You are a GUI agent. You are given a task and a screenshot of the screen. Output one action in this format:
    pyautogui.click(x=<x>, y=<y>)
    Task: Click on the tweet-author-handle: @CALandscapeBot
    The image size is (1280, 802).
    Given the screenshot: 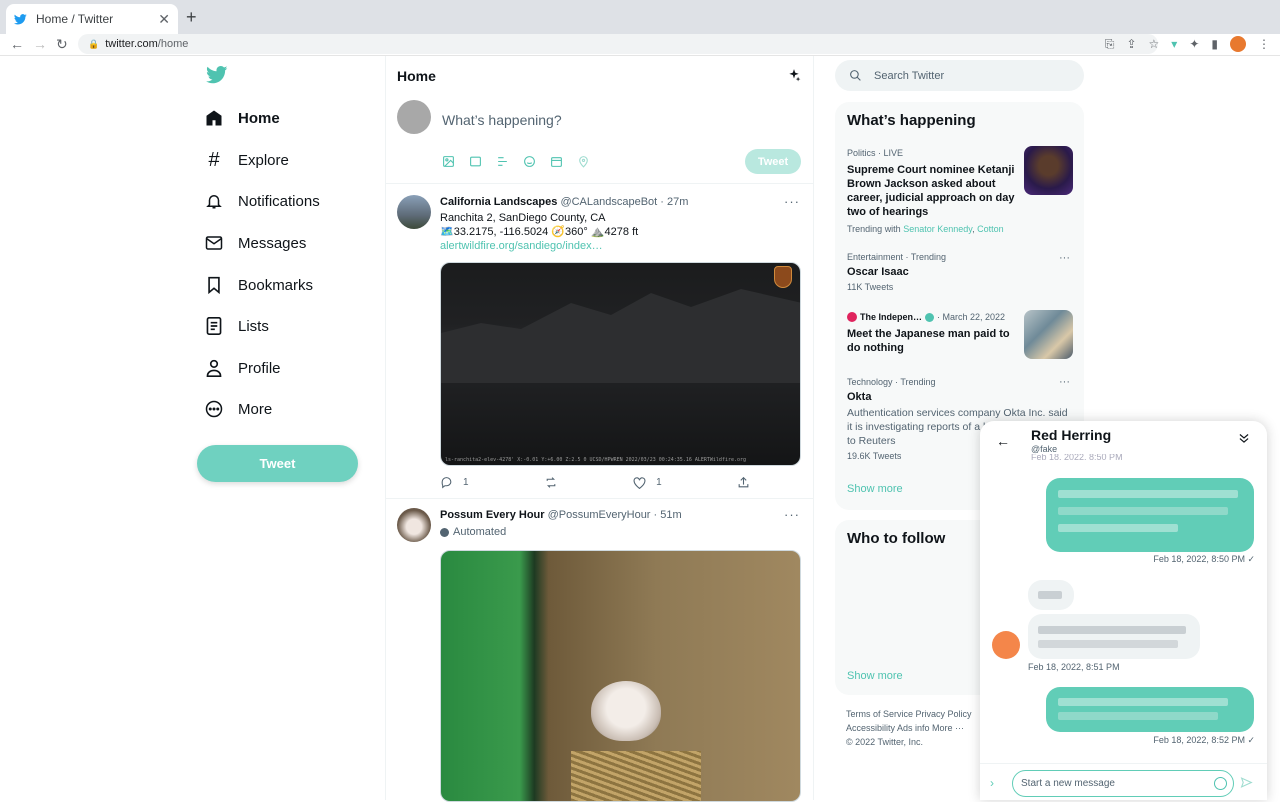 What is the action you would take?
    pyautogui.click(x=609, y=202)
    